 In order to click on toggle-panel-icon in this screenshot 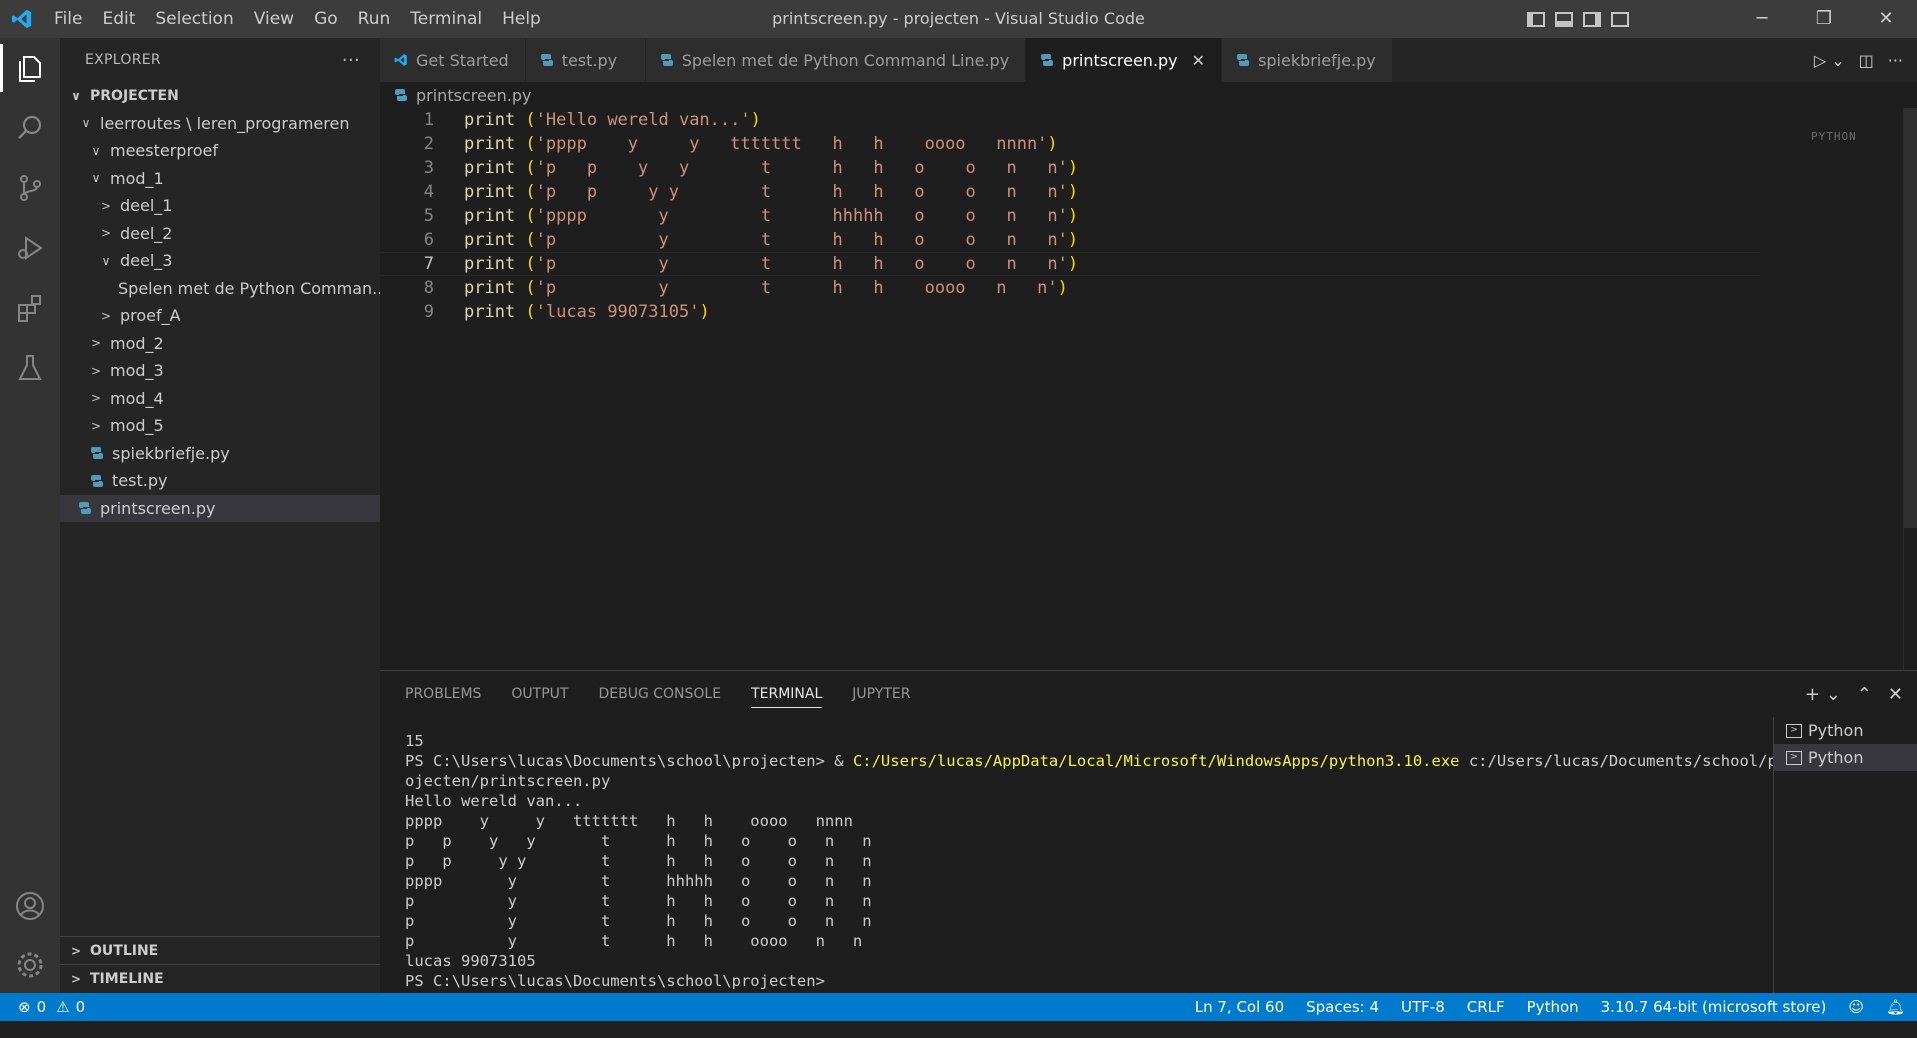, I will do `click(1564, 19)`.